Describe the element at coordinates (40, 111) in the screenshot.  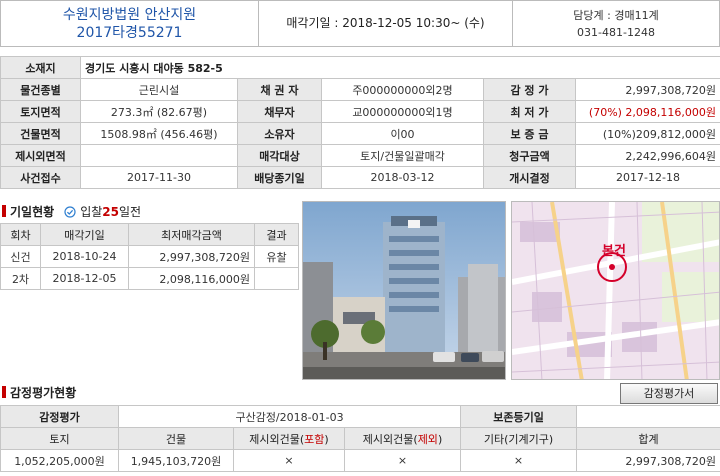
I see `field-label: 토지면적` at that location.